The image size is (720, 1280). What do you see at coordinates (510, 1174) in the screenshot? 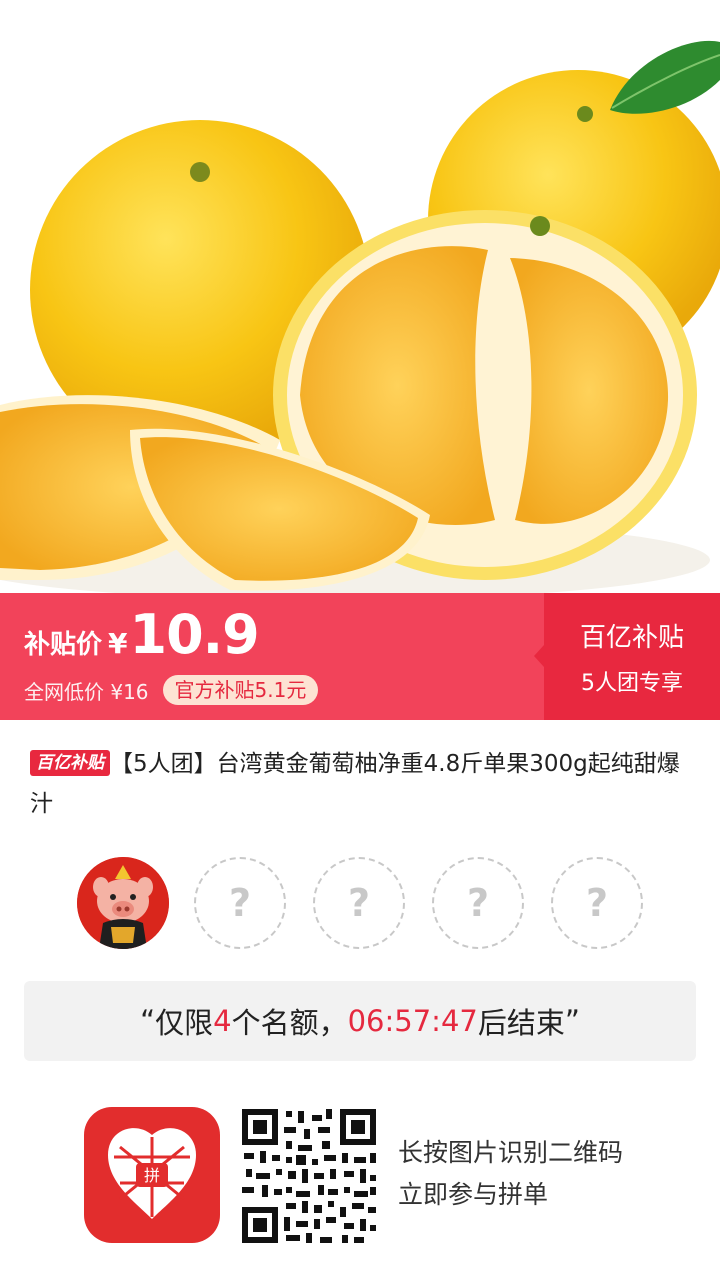
I see `qr-instructions: 长按图片识别二维码 立即参与拼单` at bounding box center [510, 1174].